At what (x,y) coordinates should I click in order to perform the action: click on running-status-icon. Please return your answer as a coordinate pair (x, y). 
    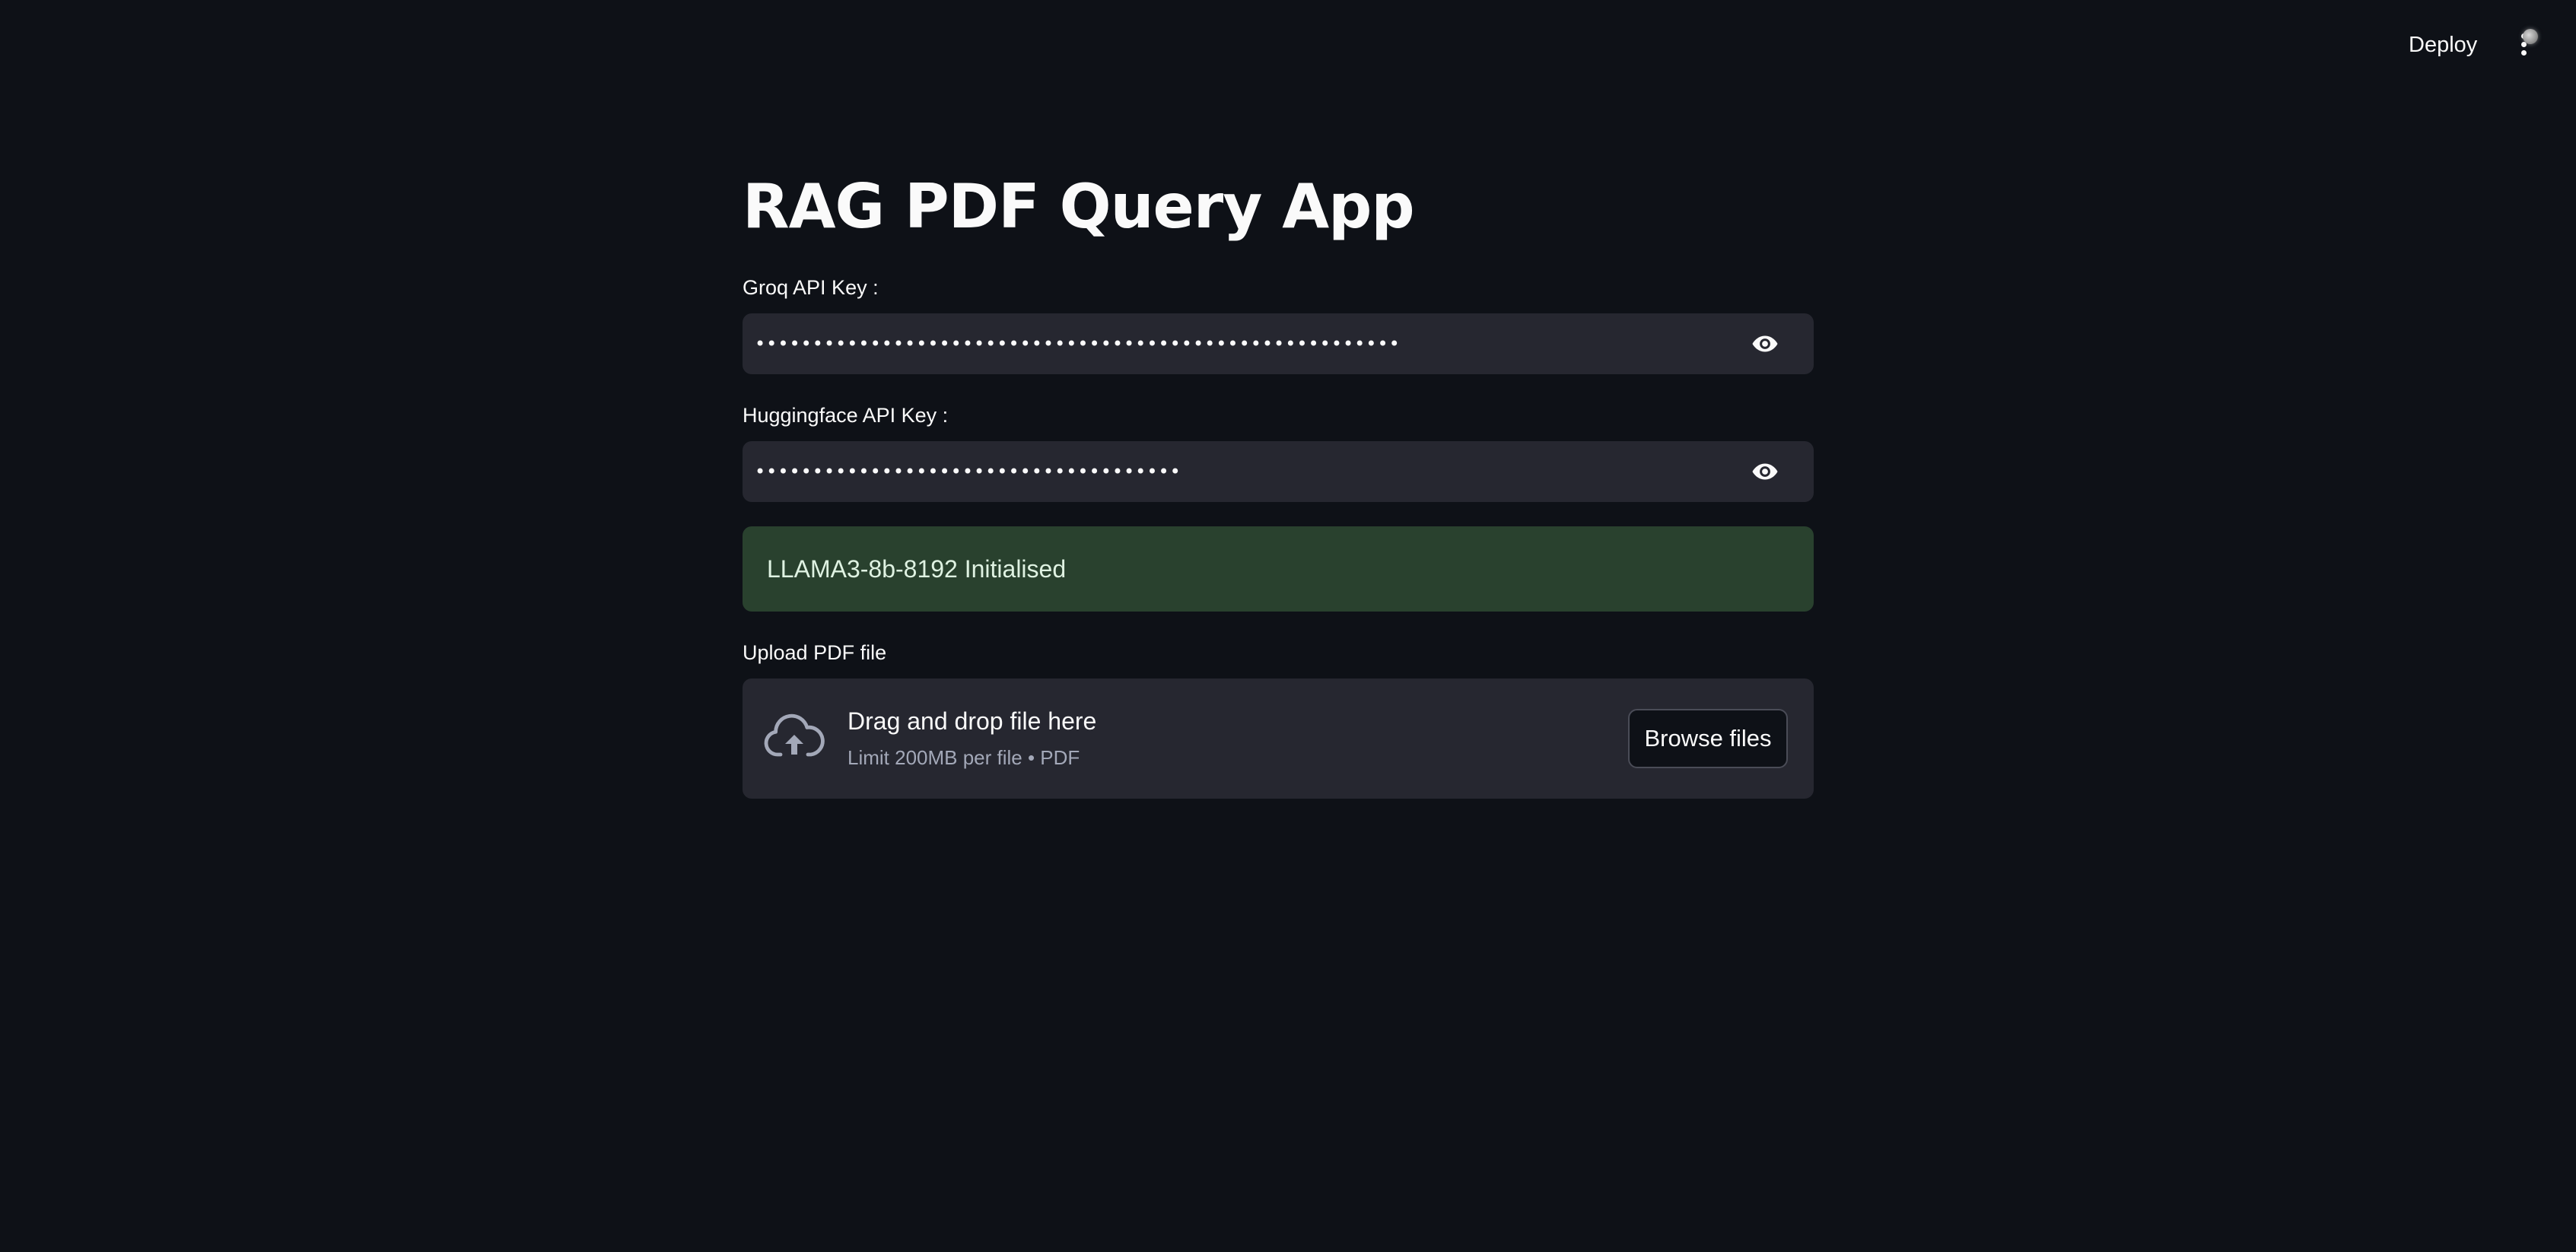
    Looking at the image, I should click on (2530, 36).